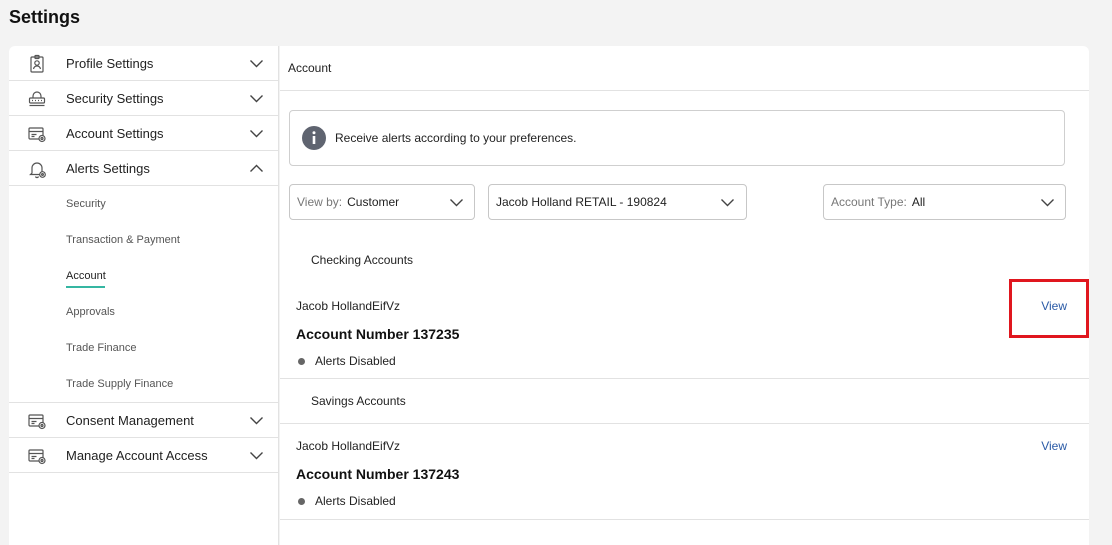  I want to click on section-title: Account, so click(684, 68).